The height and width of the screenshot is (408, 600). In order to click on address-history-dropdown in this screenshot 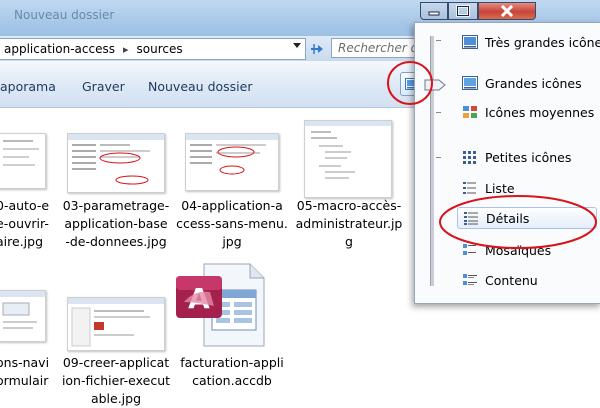, I will do `click(297, 47)`.